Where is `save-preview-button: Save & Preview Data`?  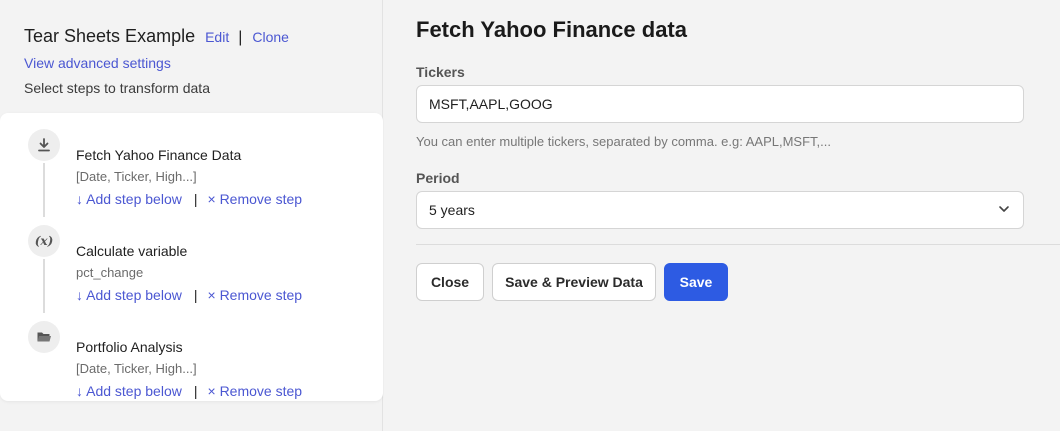
save-preview-button: Save & Preview Data is located at coordinates (574, 282).